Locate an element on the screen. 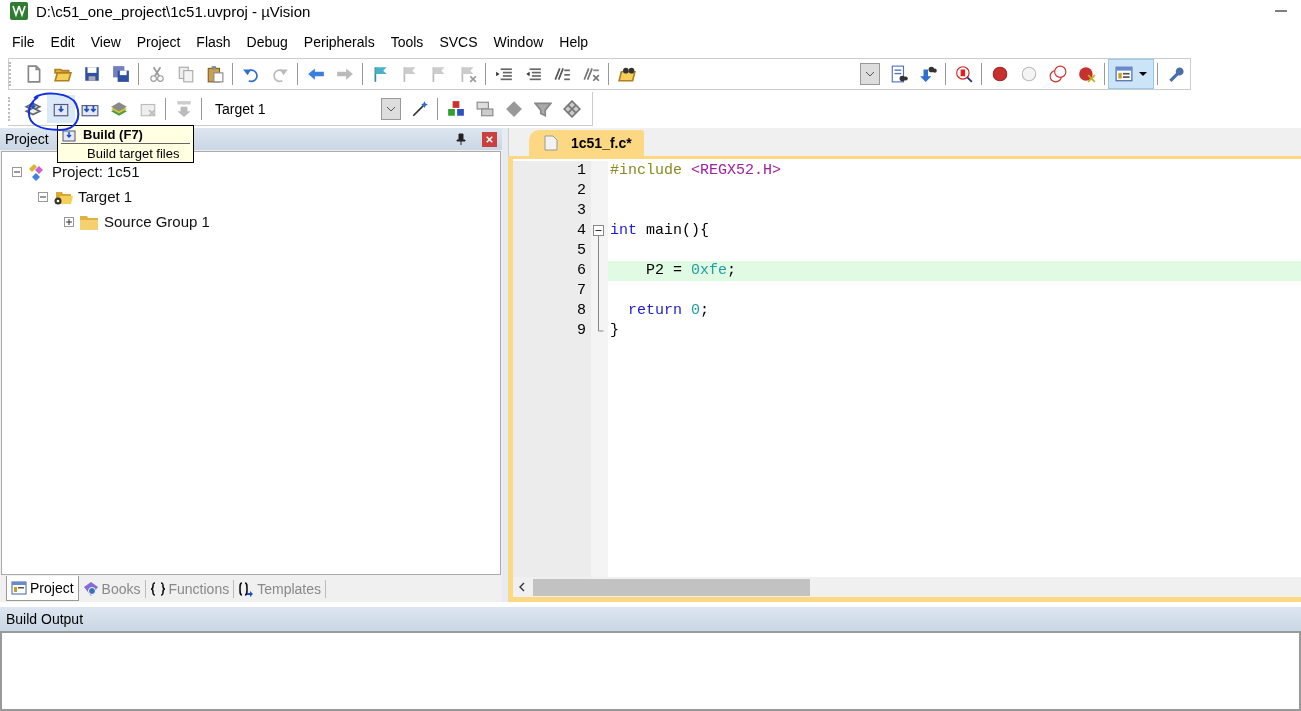 This screenshot has height=711, width=1301. menu-item: Edit is located at coordinates (62, 42).